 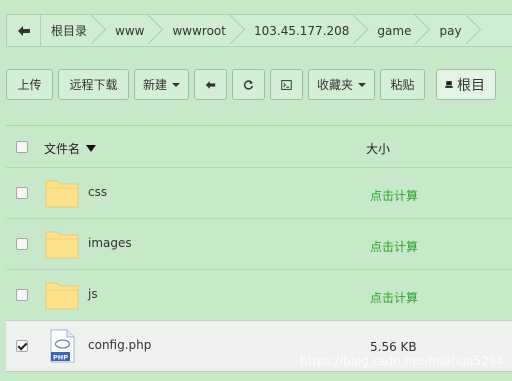 I want to click on refresh-icon, so click(x=248, y=84).